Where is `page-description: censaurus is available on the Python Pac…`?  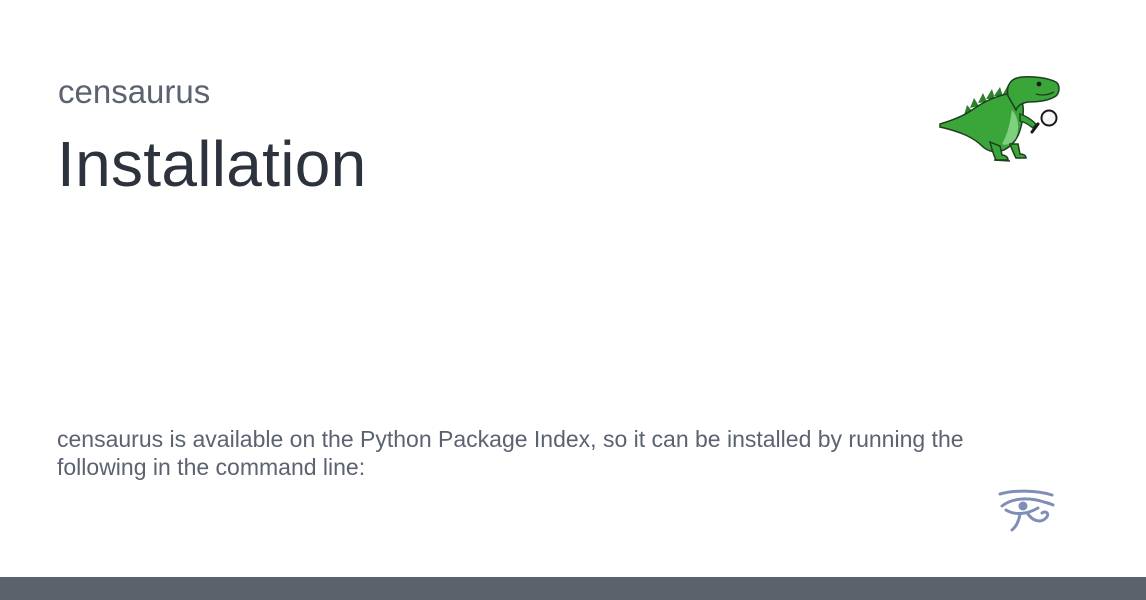
page-description: censaurus is available on the Python Pac… is located at coordinates (510, 453).